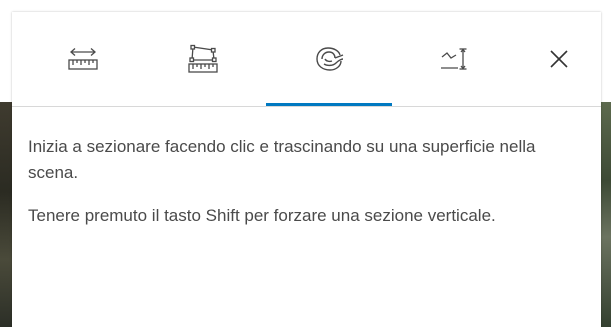  I want to click on elevation-tool-button, so click(455, 59).